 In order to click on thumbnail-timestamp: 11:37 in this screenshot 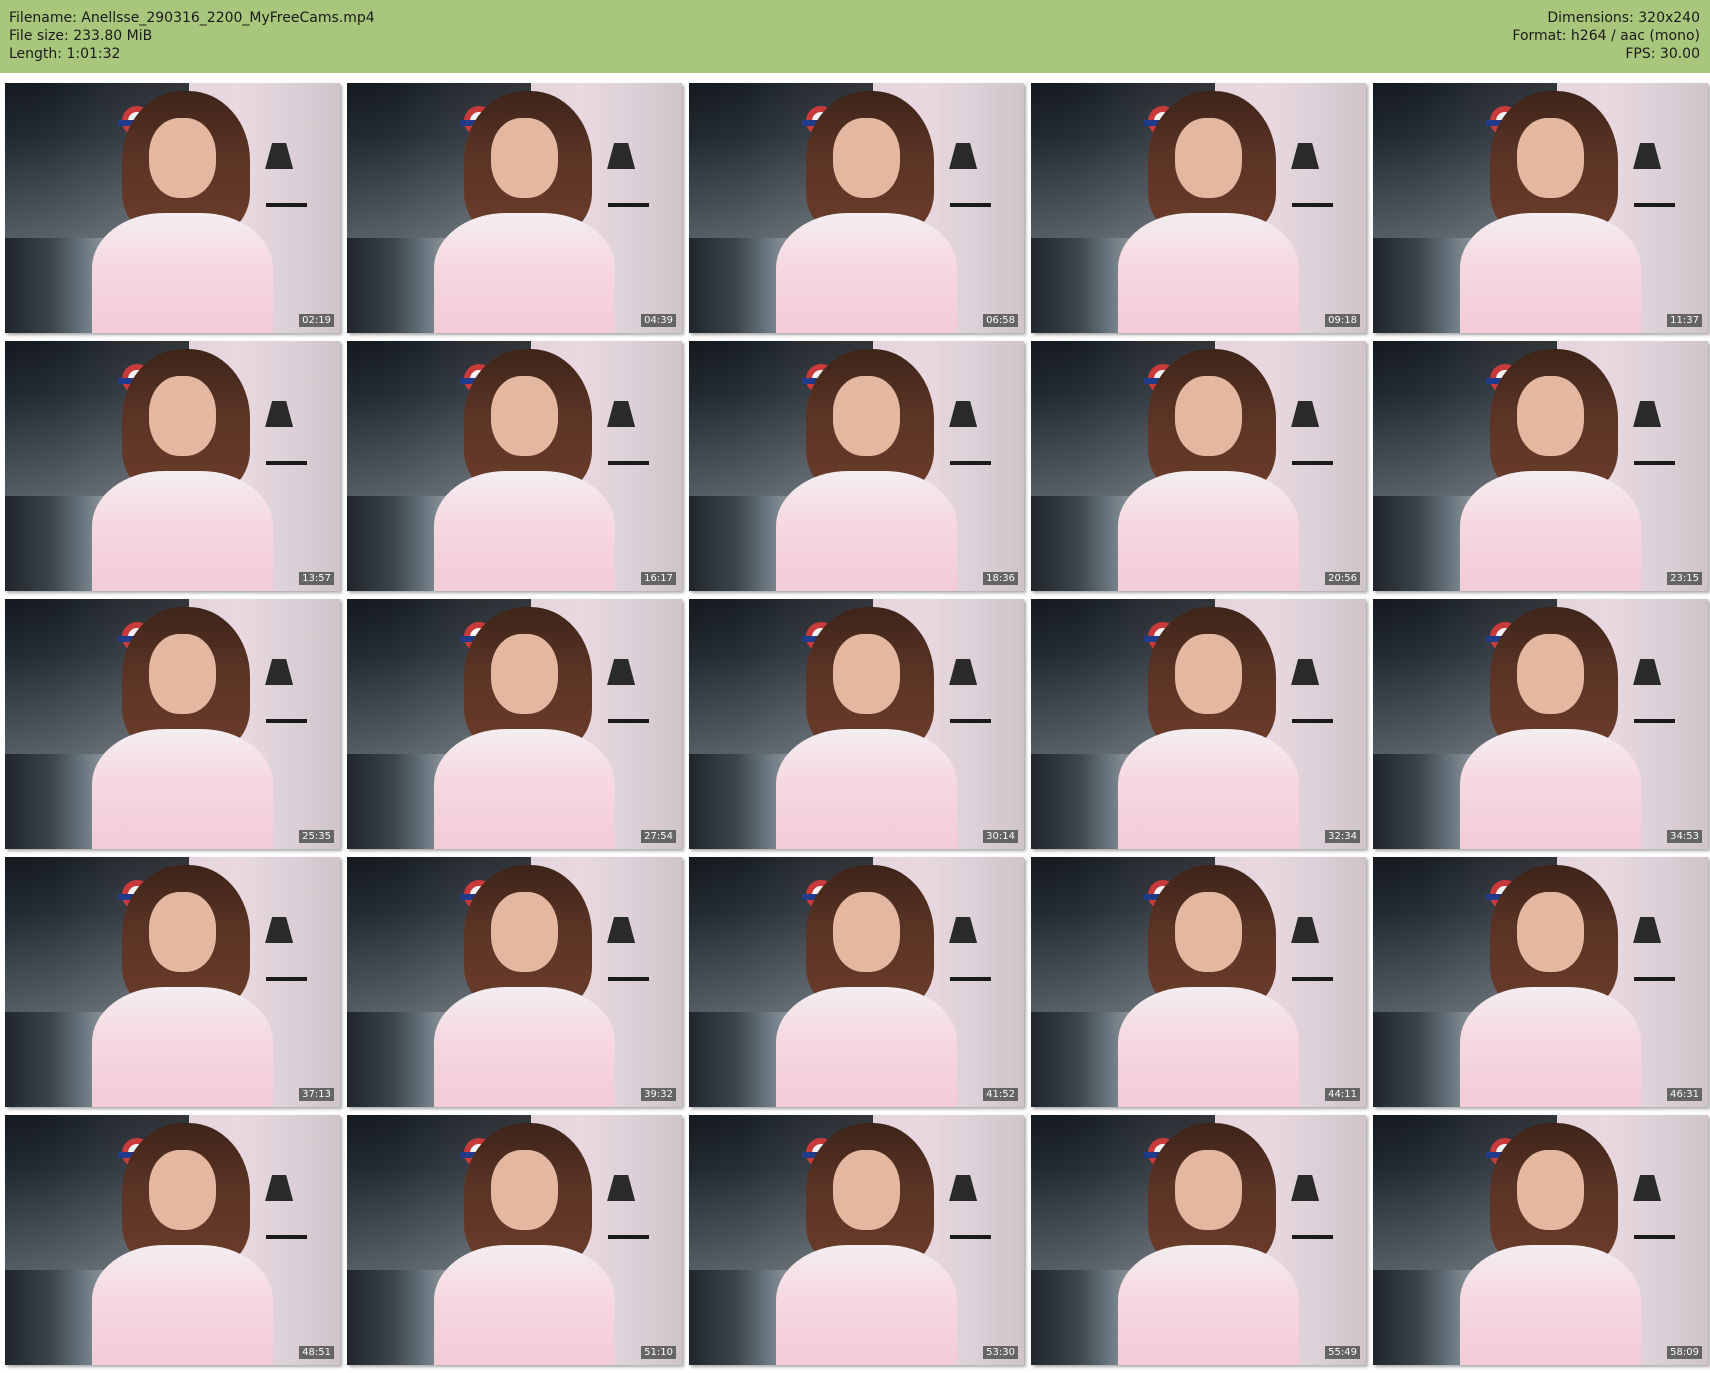, I will do `click(1684, 320)`.